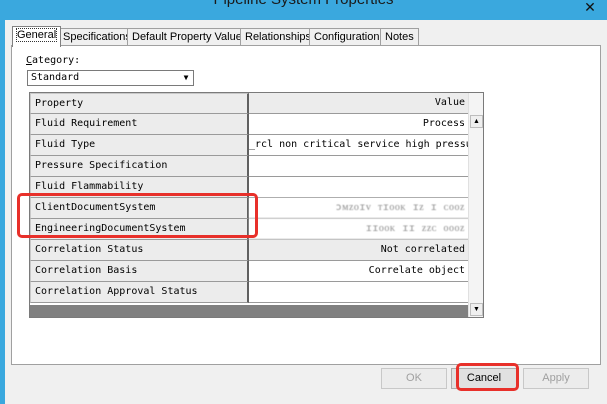 Image resolution: width=607 pixels, height=404 pixels. I want to click on window-title: Pipeline System Properties, so click(303, 4).